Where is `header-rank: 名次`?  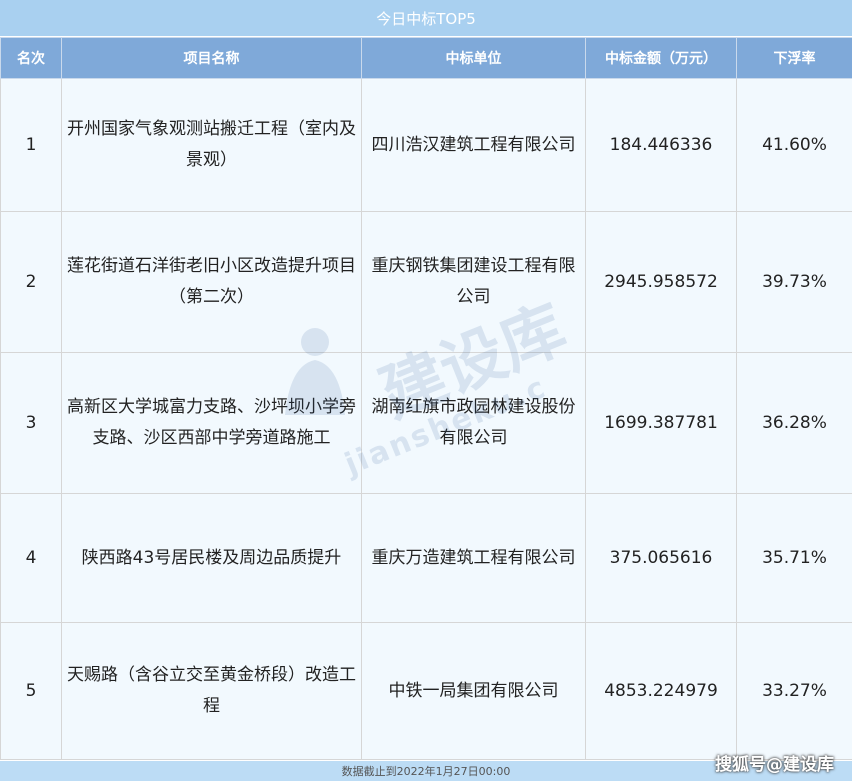
header-rank: 名次 is located at coordinates (31, 58).